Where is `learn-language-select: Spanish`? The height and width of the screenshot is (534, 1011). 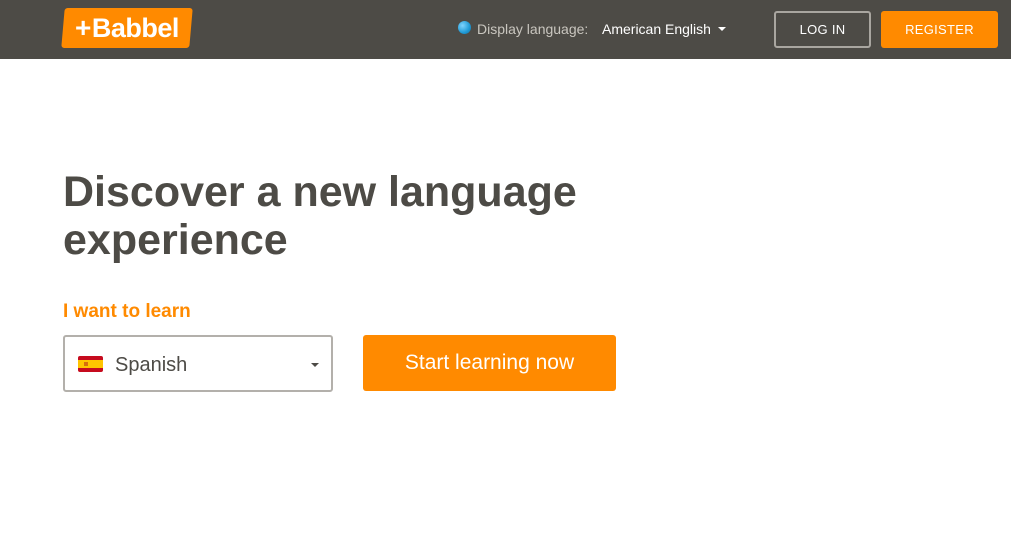 learn-language-select: Spanish is located at coordinates (198, 363).